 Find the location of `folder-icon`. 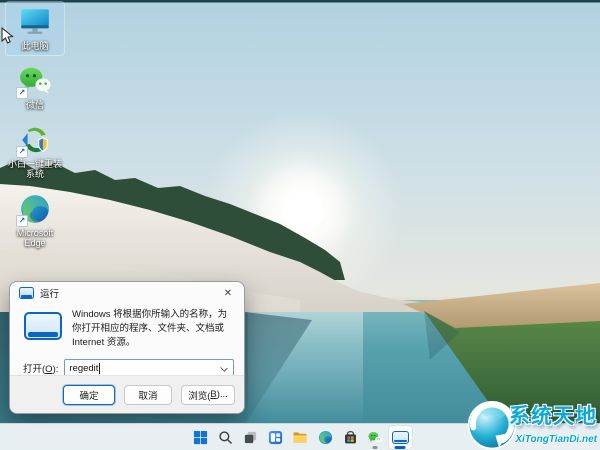

folder-icon is located at coordinates (300, 437).